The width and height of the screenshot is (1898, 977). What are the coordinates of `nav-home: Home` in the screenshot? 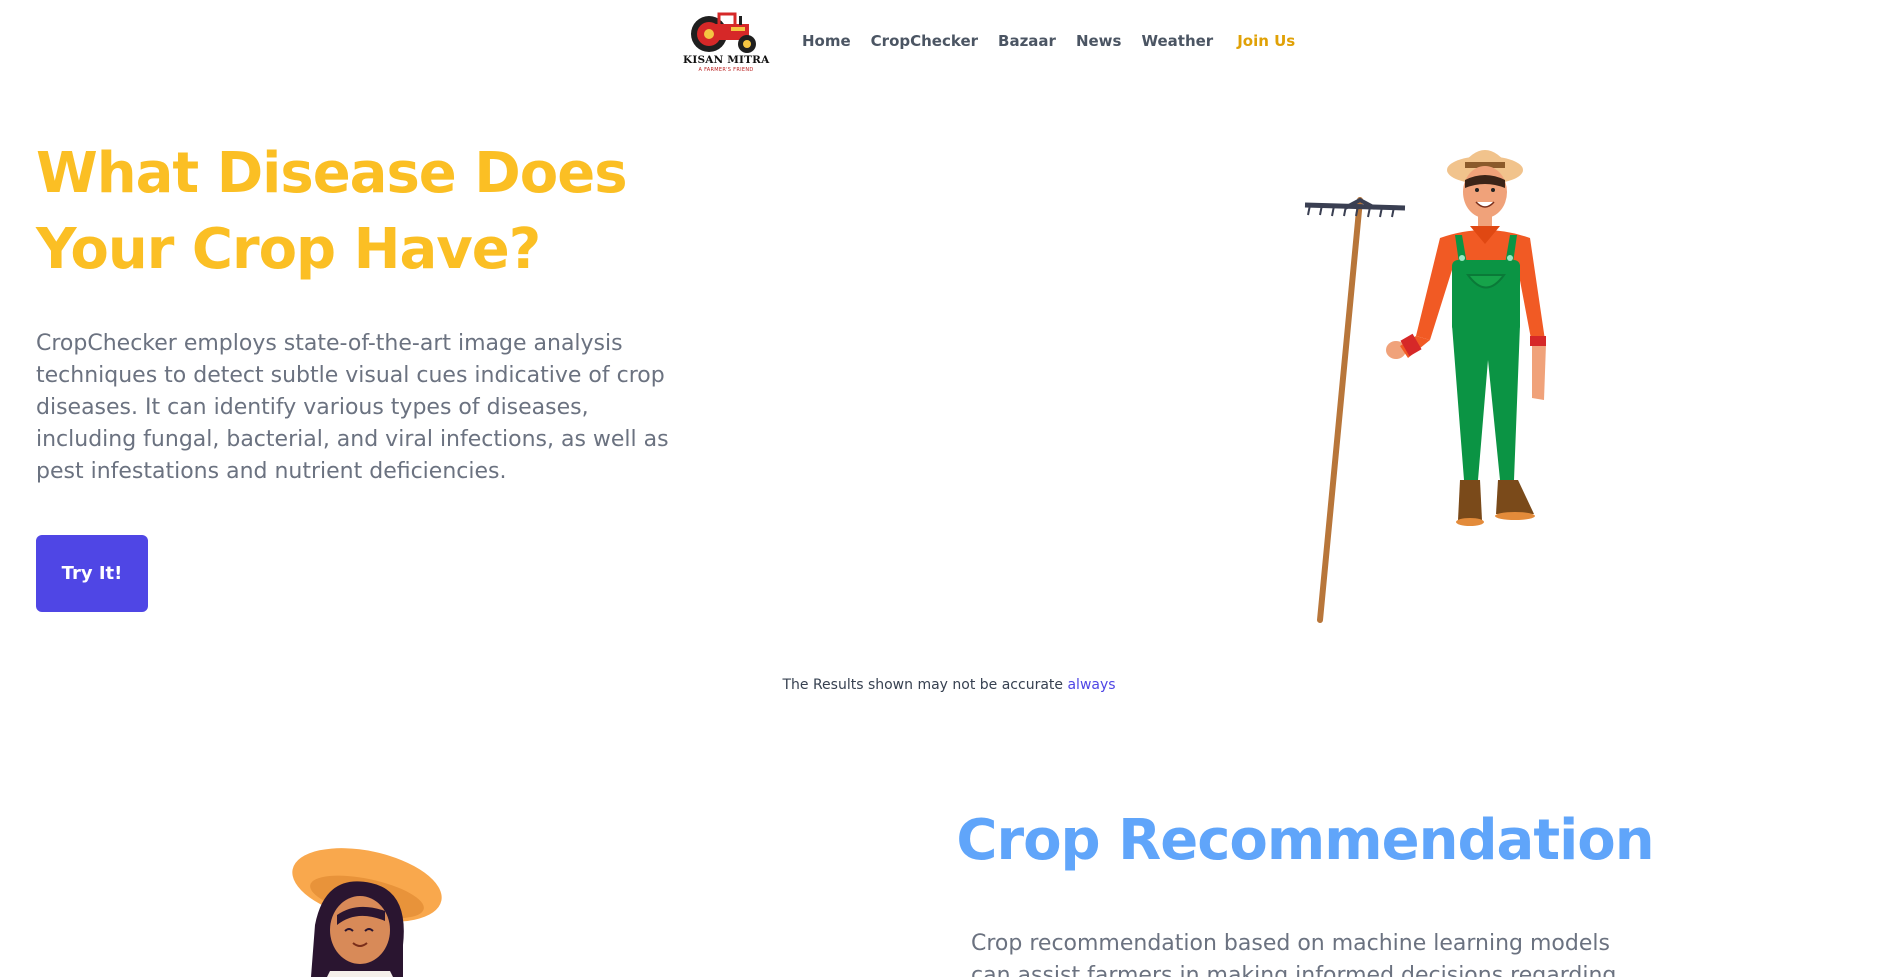 It's located at (826, 41).